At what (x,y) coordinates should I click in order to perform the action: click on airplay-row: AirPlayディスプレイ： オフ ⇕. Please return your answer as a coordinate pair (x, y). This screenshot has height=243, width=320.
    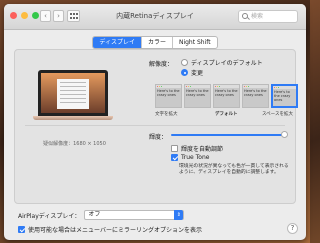
    Looking at the image, I should click on (101, 215).